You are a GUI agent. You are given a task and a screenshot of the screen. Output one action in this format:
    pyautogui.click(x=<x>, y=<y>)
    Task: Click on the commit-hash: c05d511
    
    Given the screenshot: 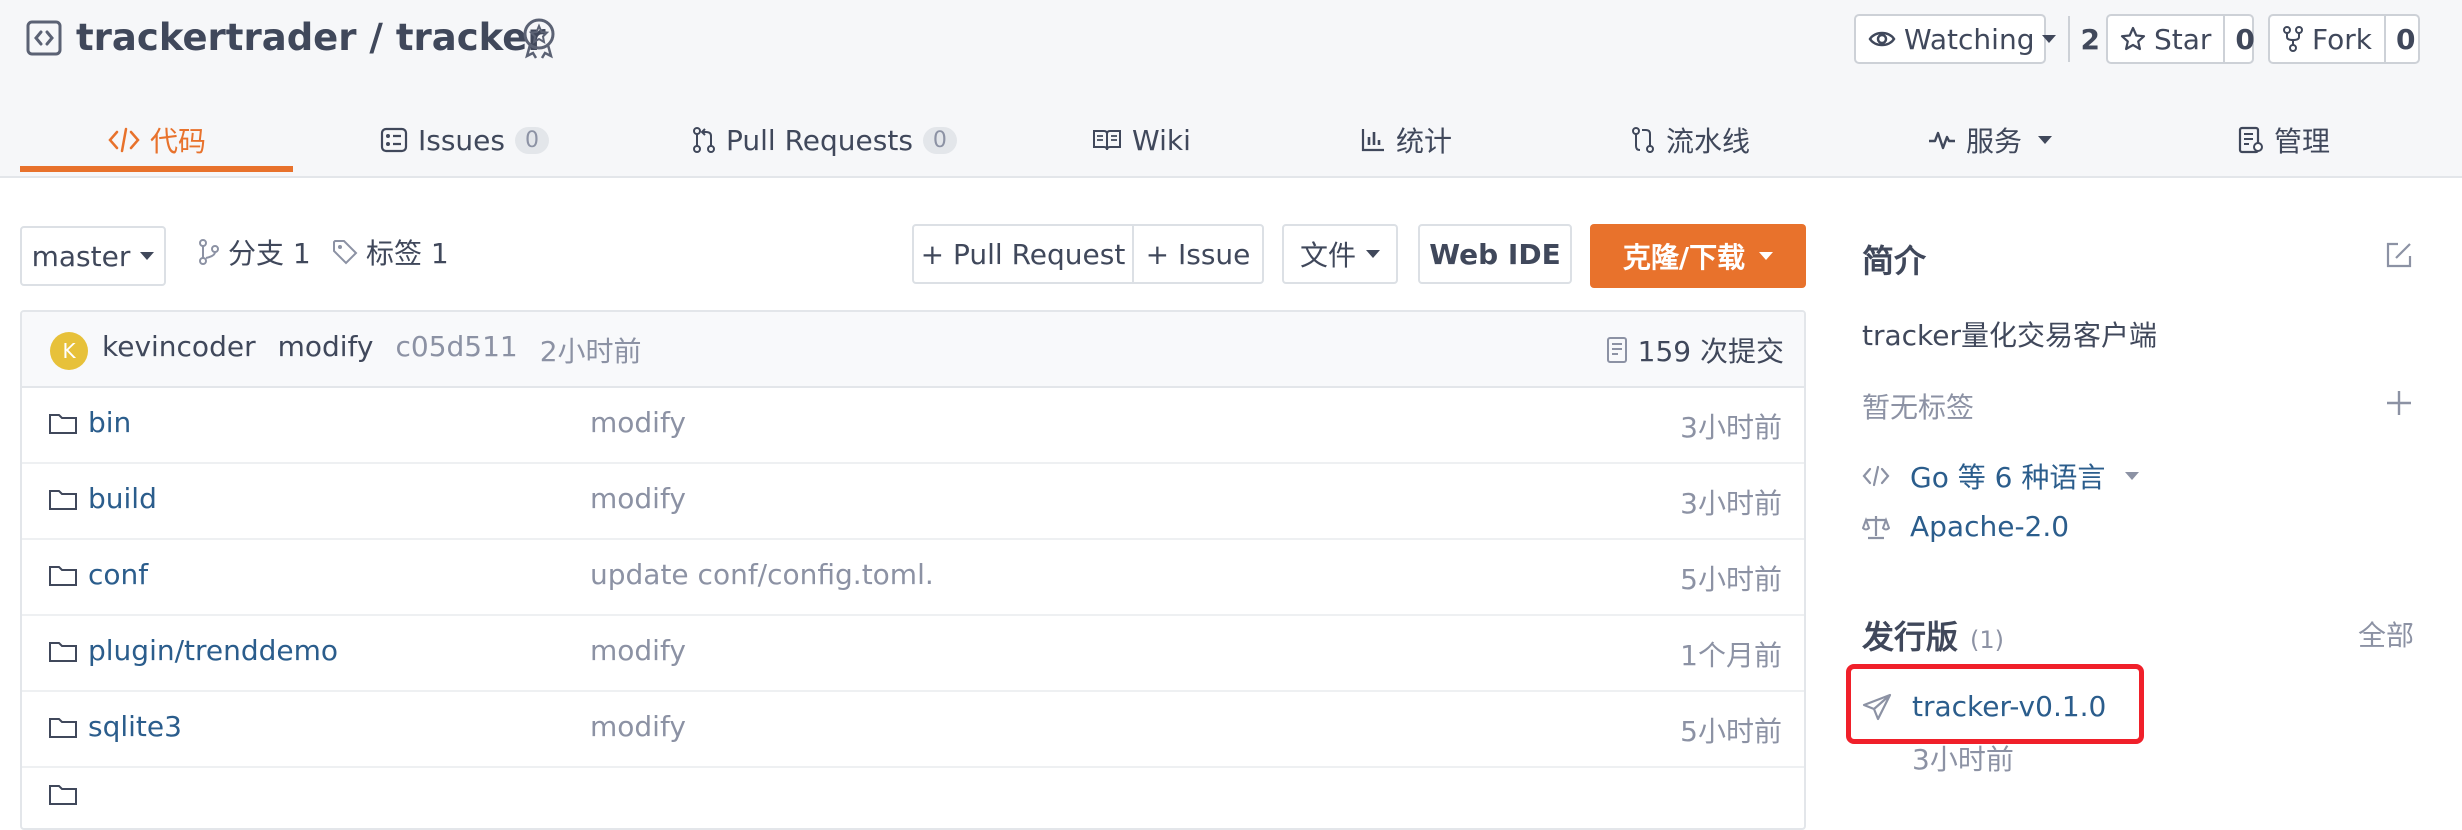 What is the action you would take?
    pyautogui.click(x=456, y=350)
    